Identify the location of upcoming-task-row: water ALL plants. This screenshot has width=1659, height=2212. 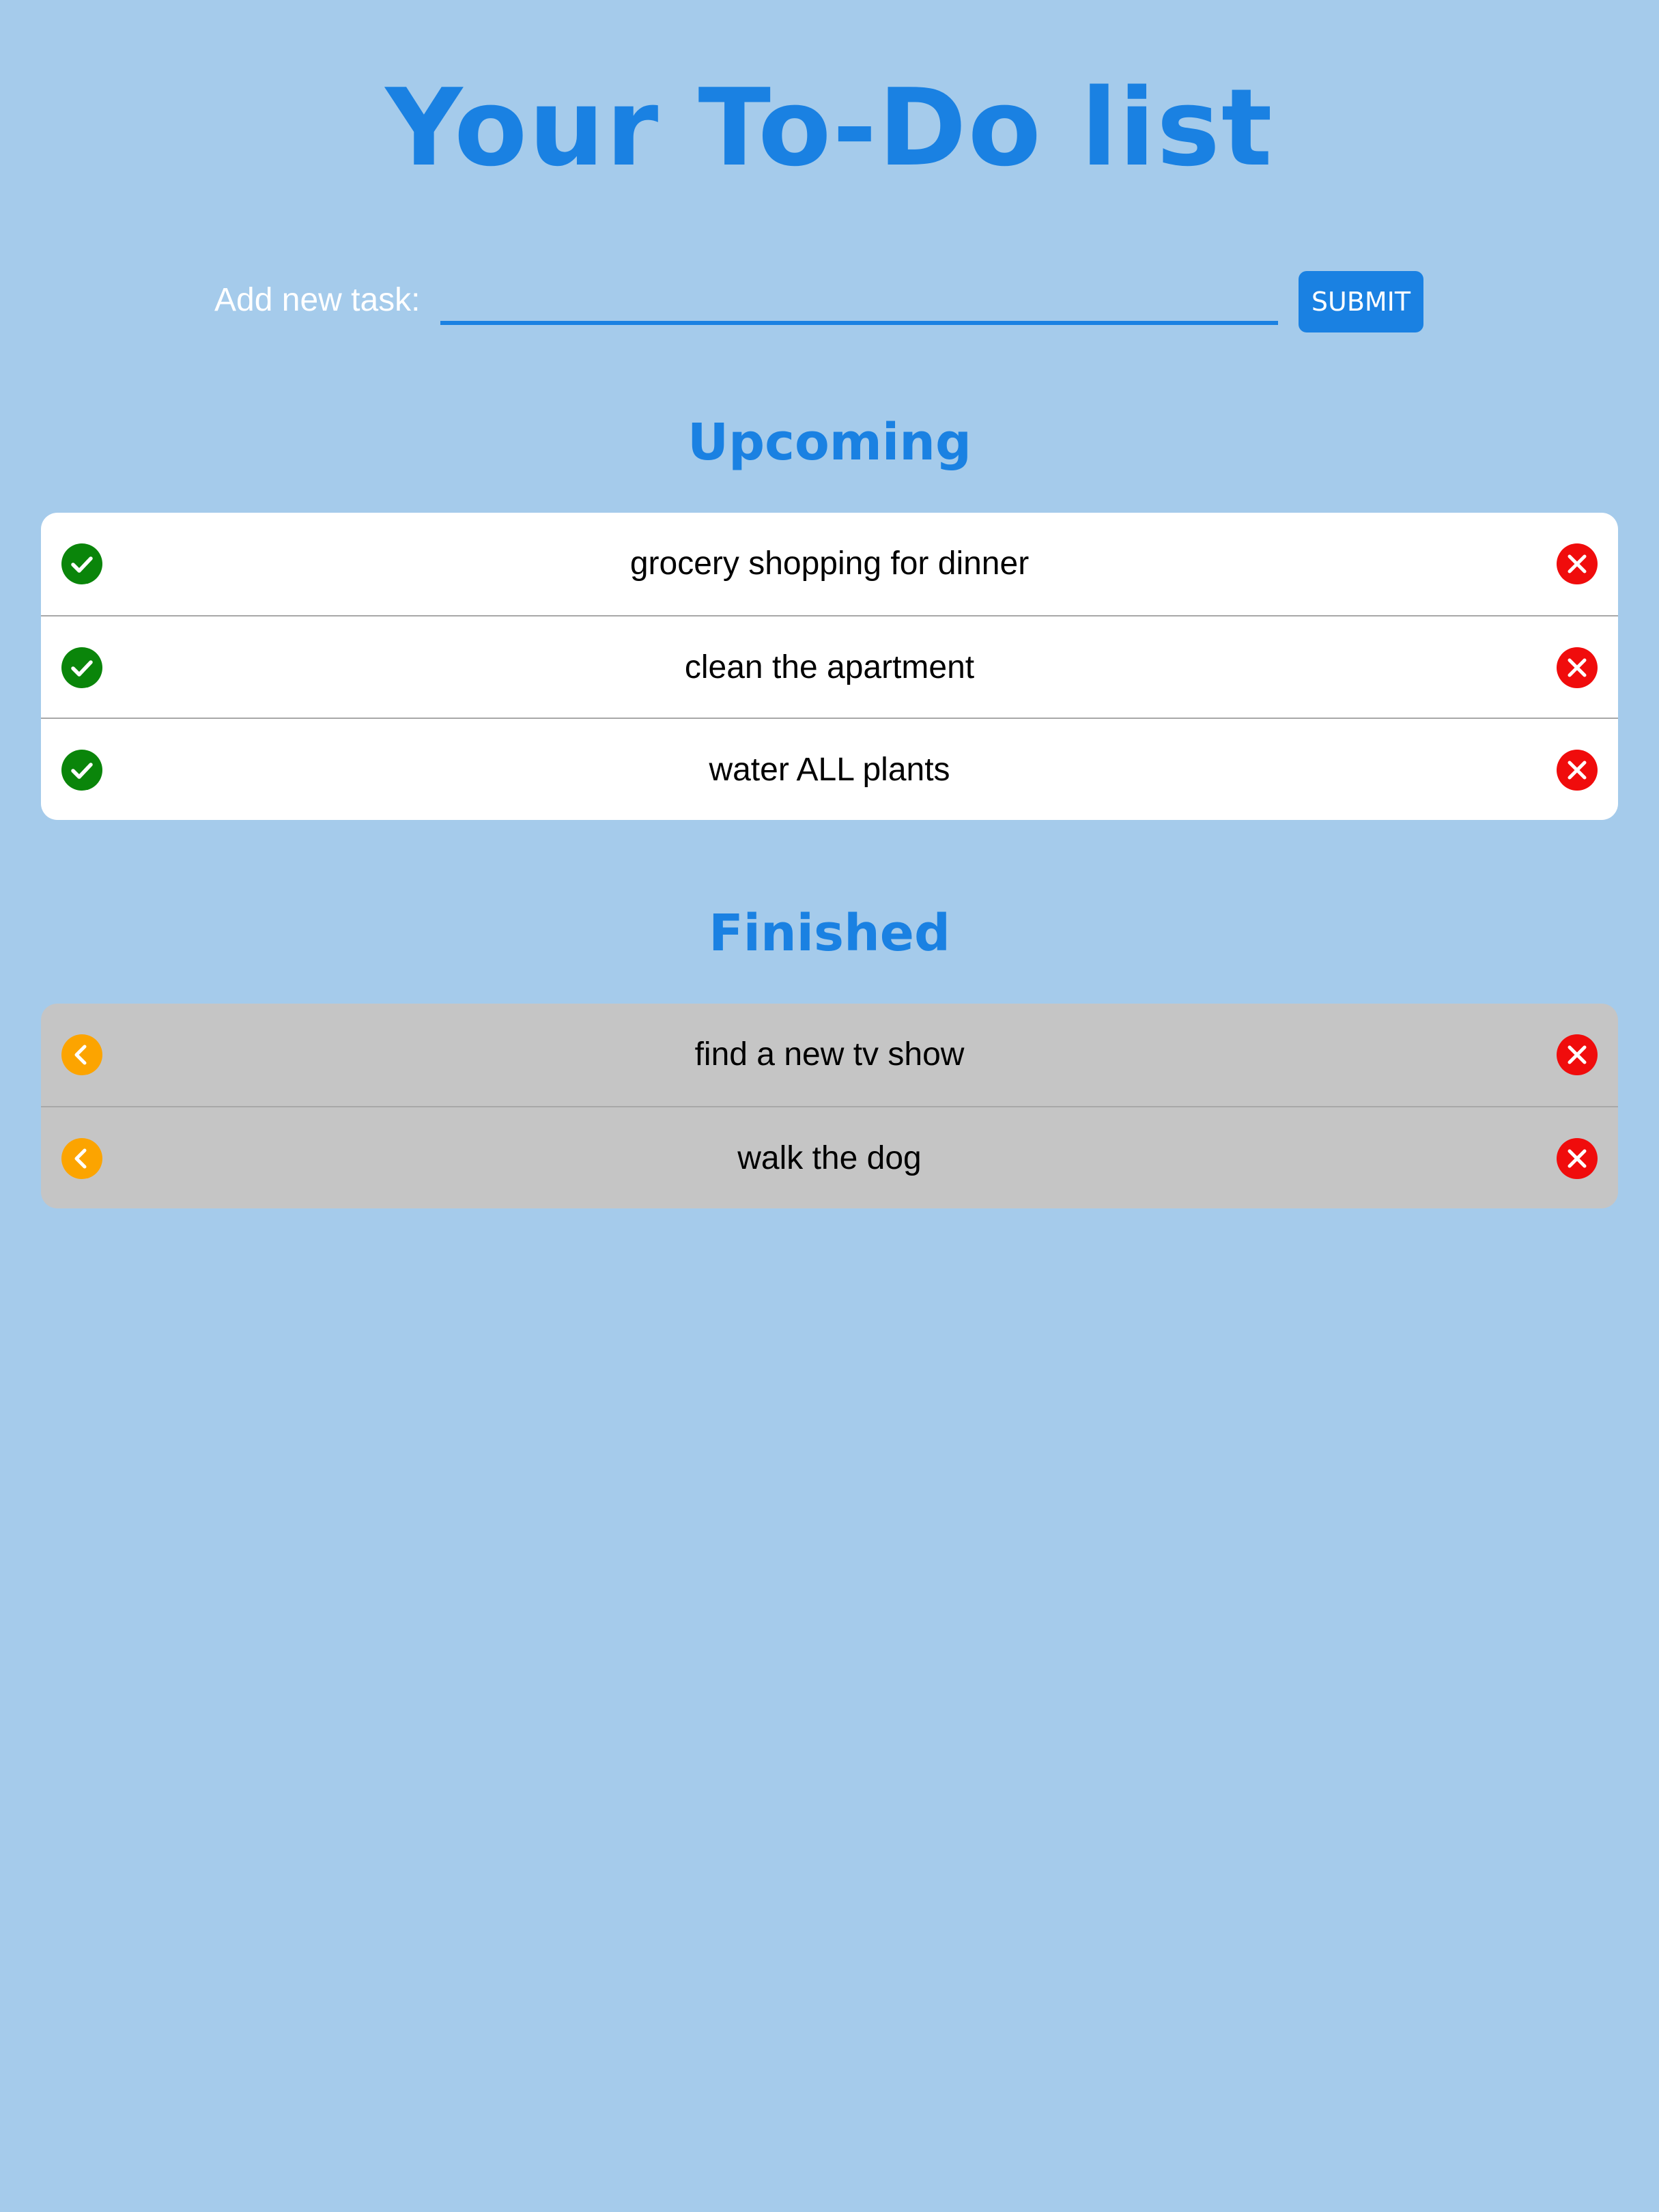
(829, 769).